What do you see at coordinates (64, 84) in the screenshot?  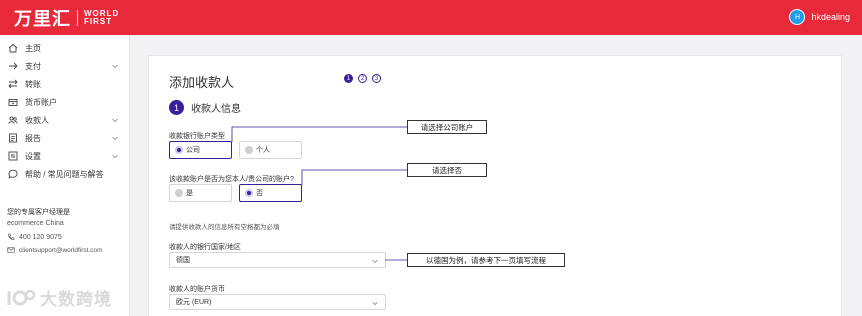 I see `sidebar-item-transfer: 转账` at bounding box center [64, 84].